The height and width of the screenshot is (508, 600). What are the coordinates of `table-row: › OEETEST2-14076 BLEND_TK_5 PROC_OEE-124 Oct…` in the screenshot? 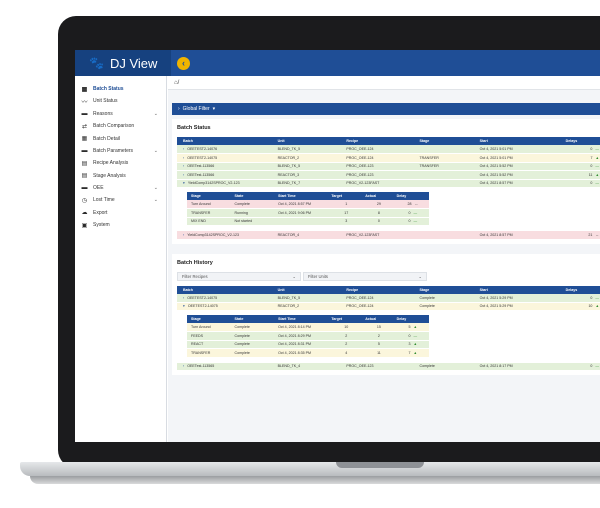 It's located at (388, 149).